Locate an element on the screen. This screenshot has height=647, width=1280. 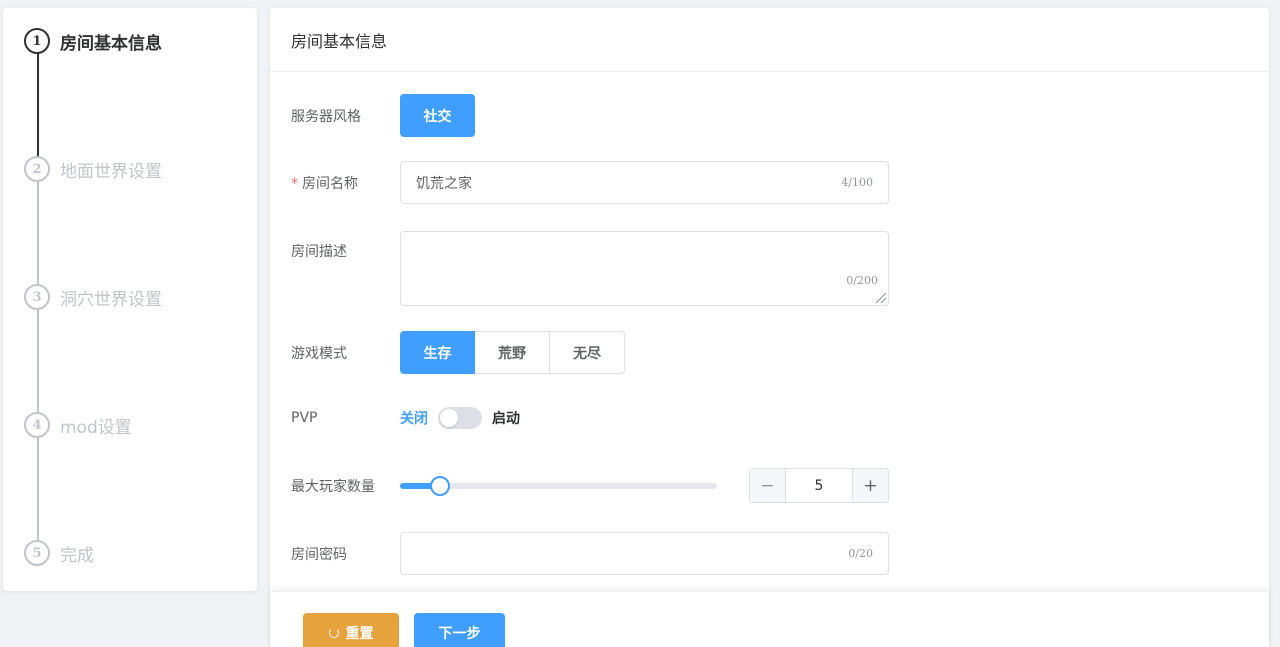
max-players-value: 5 is located at coordinates (819, 485).